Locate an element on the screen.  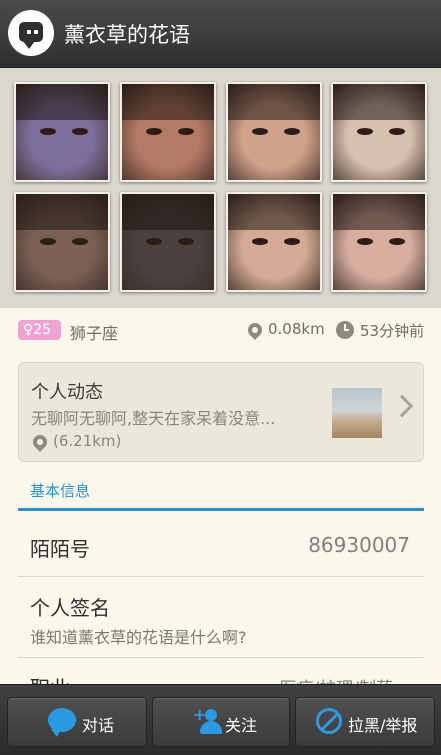
feed-card: 个人动态 无聊阿无聊阿,整天在家呆着没意... (6.21km) is located at coordinates (221, 412).